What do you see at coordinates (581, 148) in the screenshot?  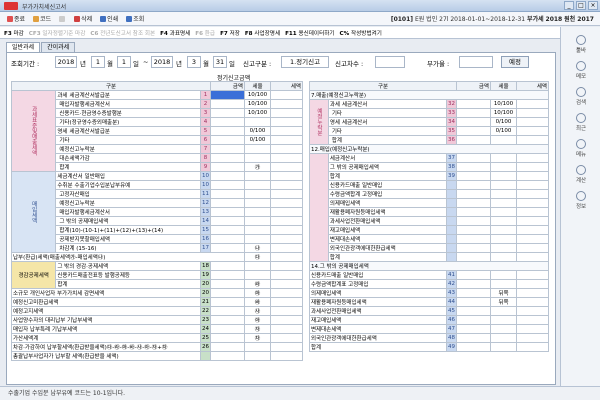 I see `sidebar-item-menu: 메뉴` at bounding box center [581, 148].